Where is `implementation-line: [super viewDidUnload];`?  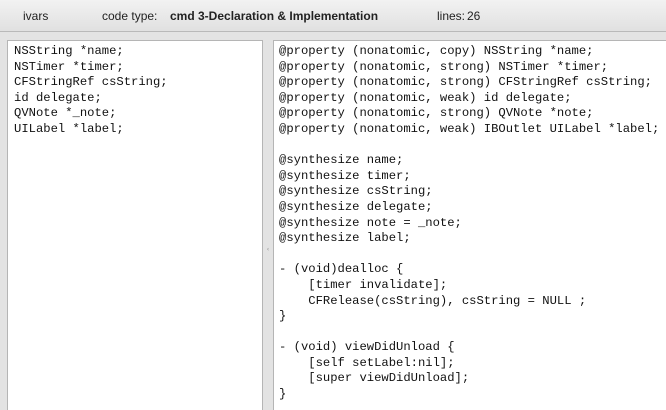
implementation-line: [super viewDidUnload]; is located at coordinates (374, 378).